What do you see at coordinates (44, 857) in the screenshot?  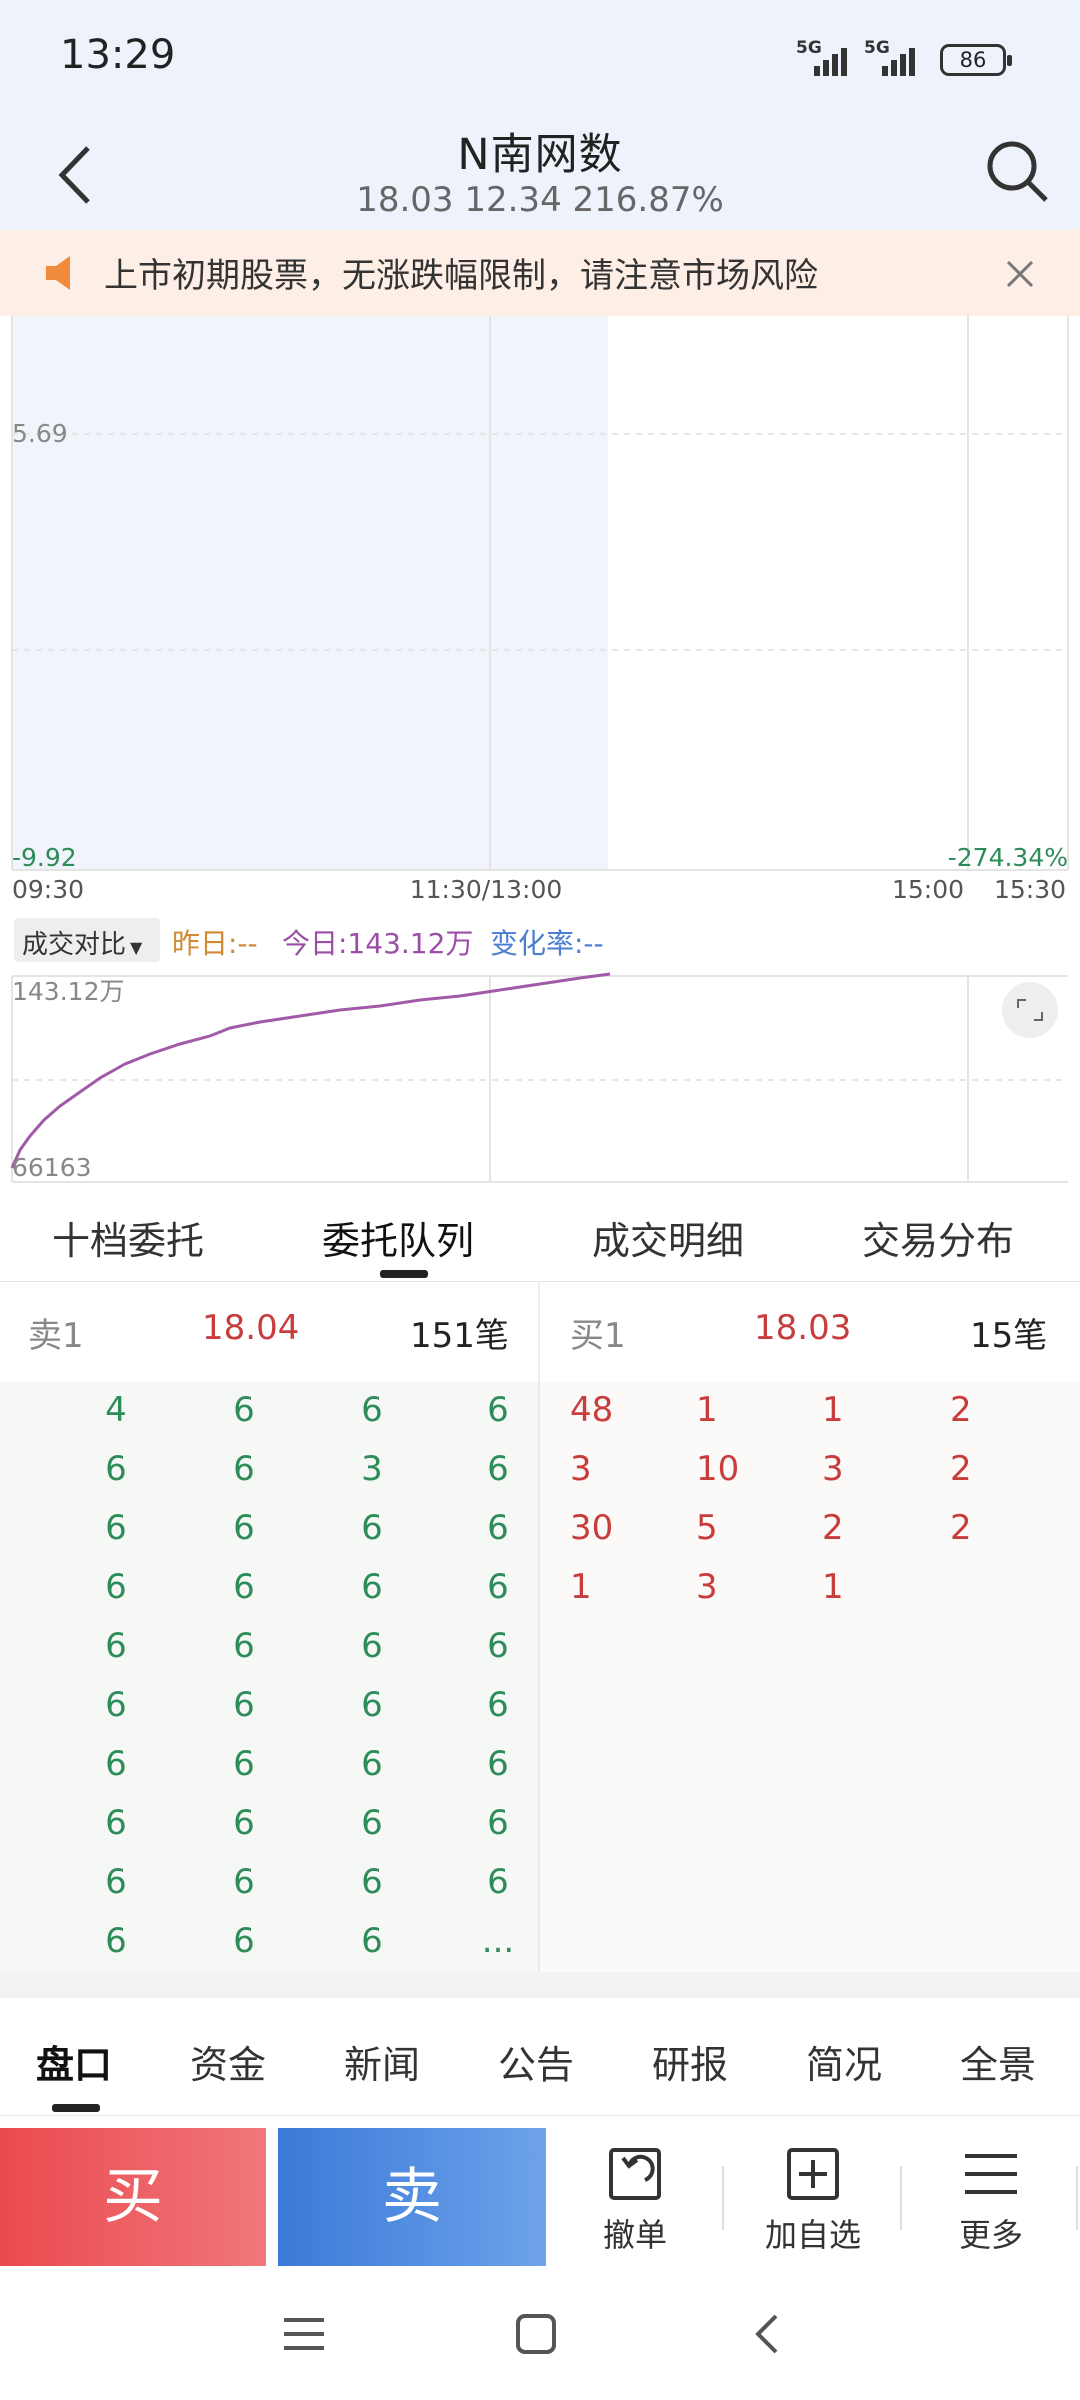 I see `y-axis-bottom-left-label: -9.92` at bounding box center [44, 857].